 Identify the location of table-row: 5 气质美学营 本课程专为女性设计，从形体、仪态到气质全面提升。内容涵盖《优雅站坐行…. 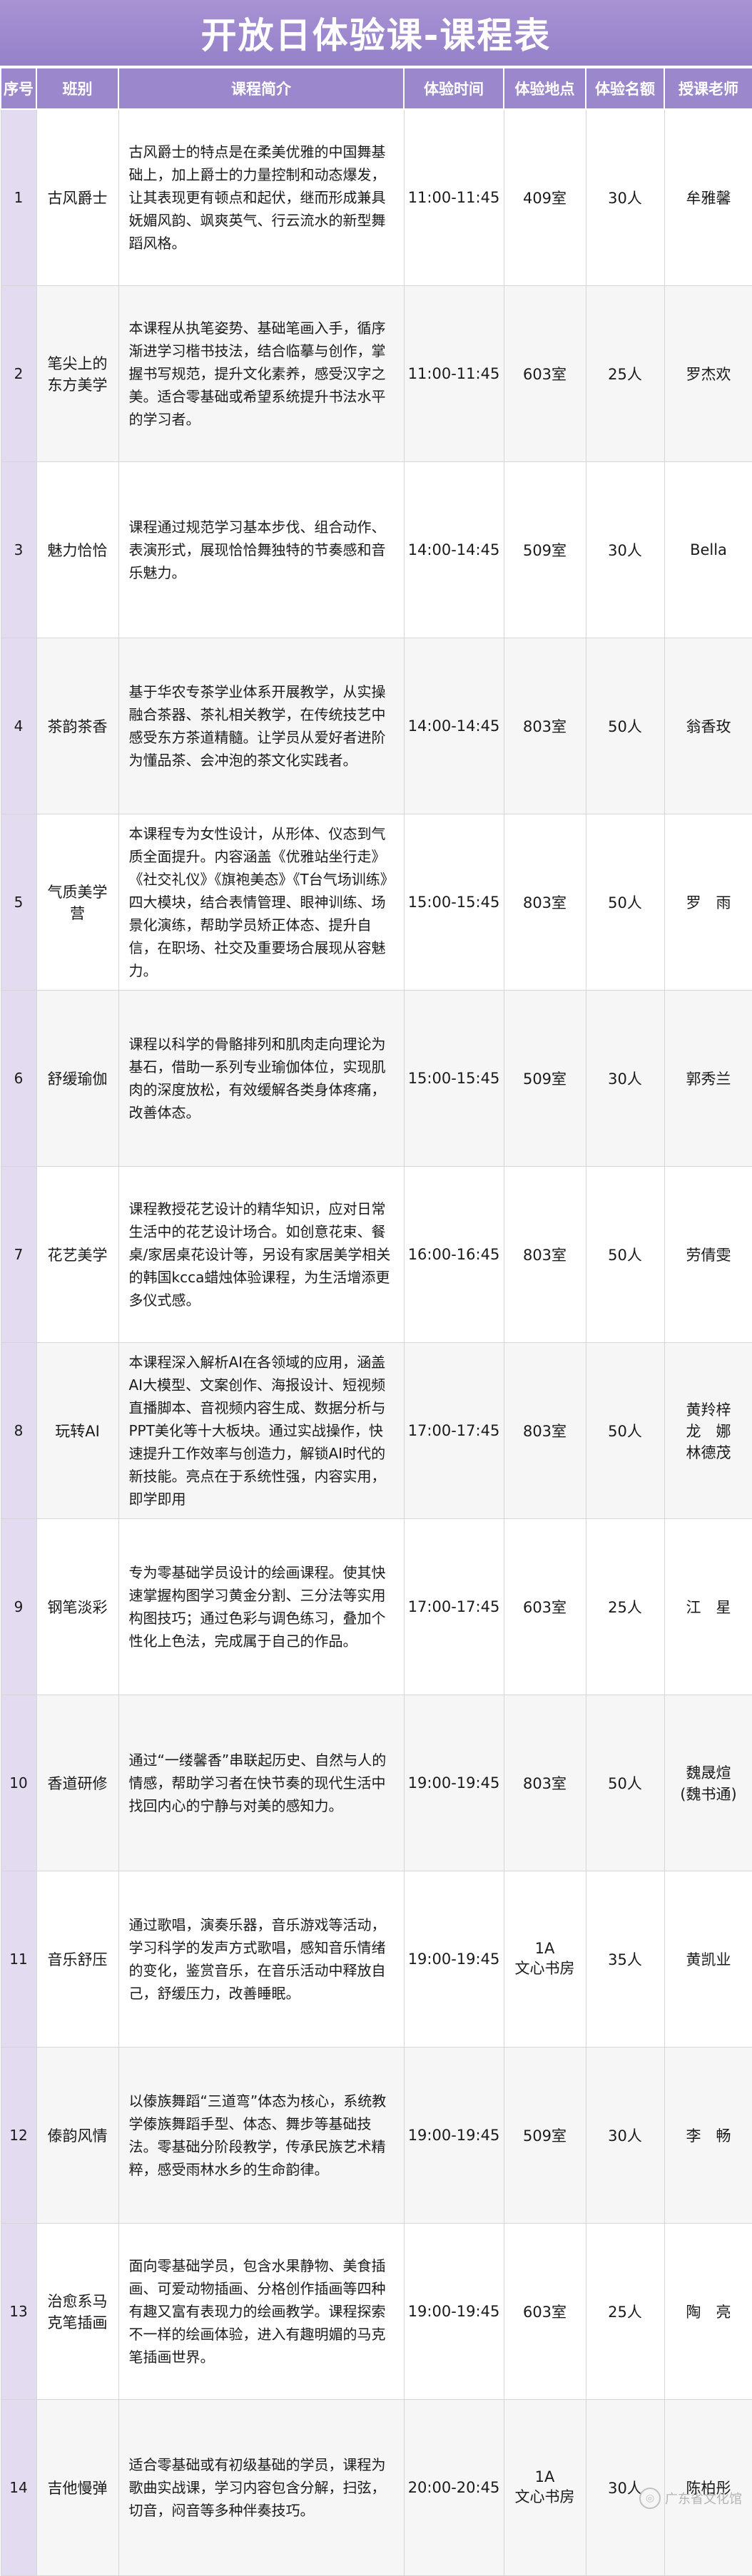
(376, 903).